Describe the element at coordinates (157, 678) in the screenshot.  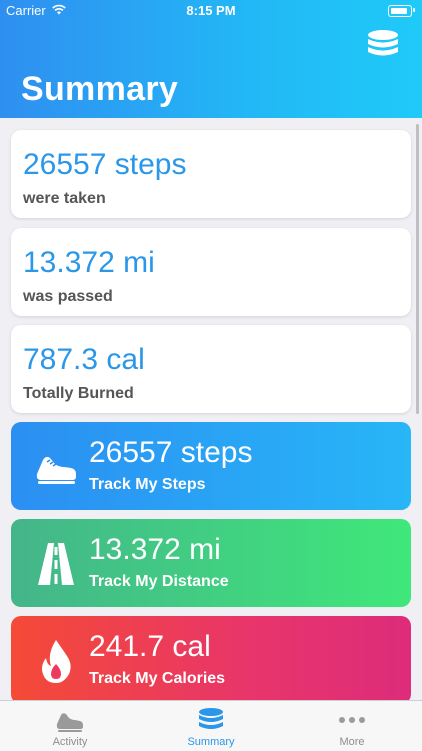
I see `track-calories-label: Track My Calories` at that location.